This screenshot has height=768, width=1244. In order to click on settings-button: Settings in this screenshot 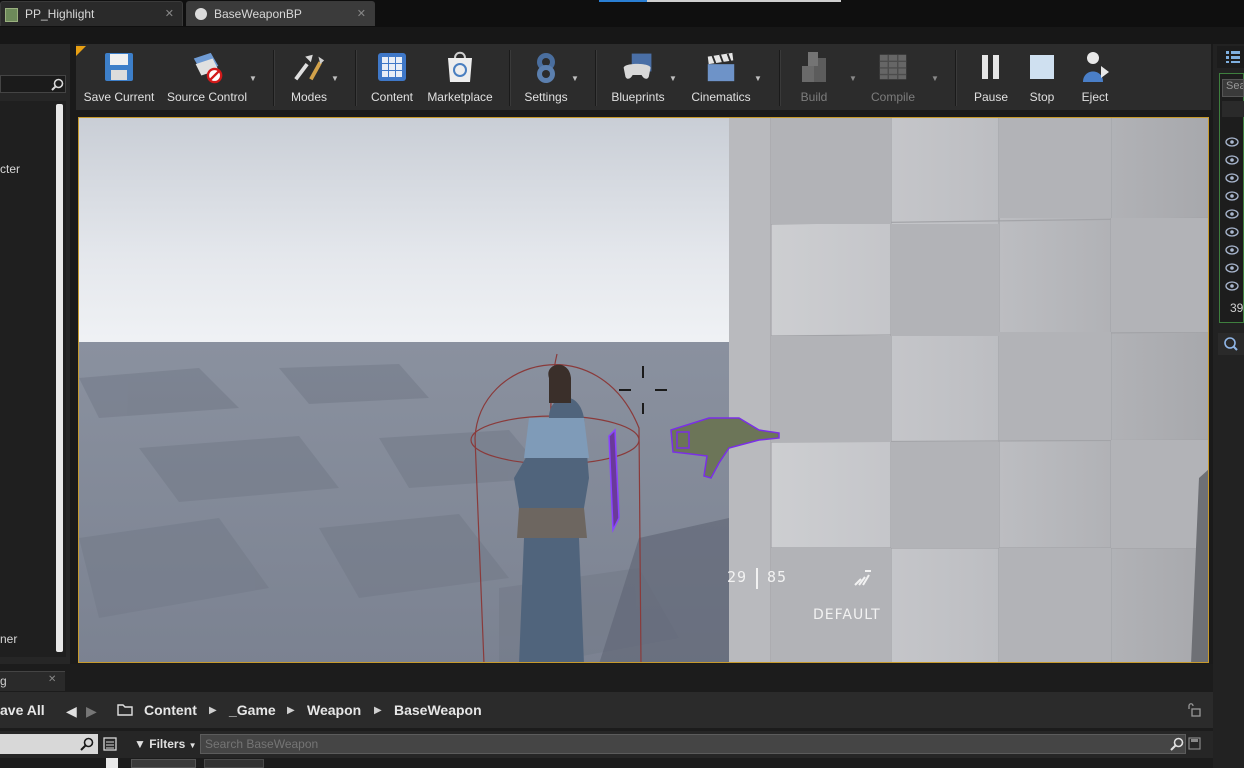, I will do `click(546, 79)`.